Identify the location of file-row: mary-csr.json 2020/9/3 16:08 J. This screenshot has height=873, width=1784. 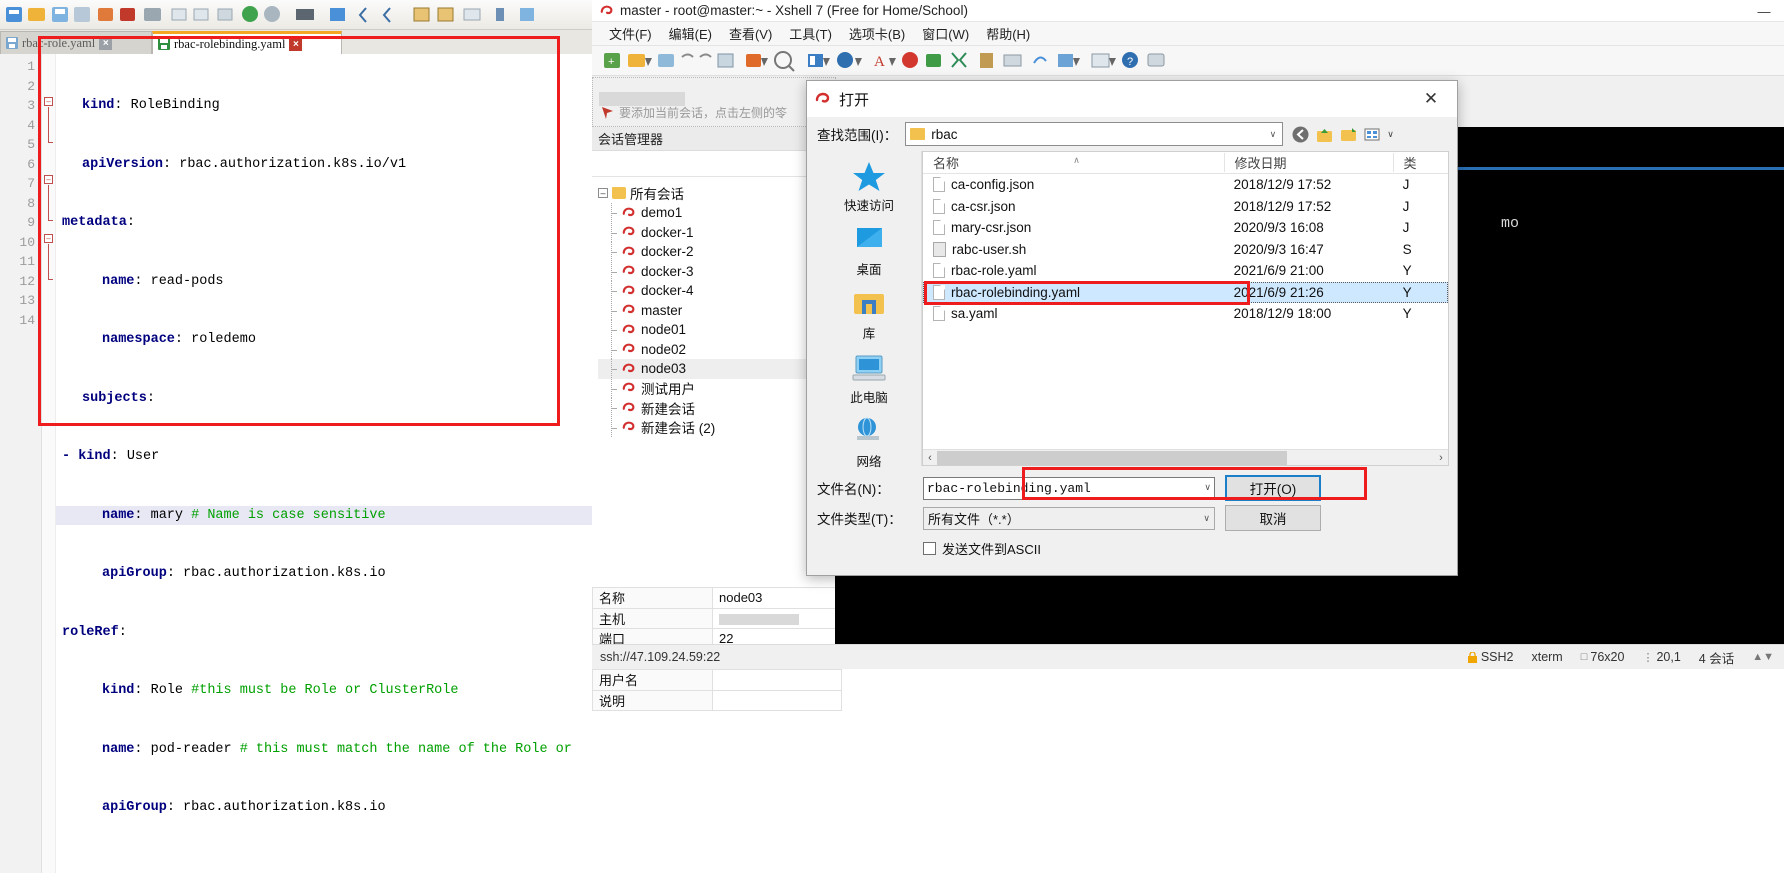
(1185, 228).